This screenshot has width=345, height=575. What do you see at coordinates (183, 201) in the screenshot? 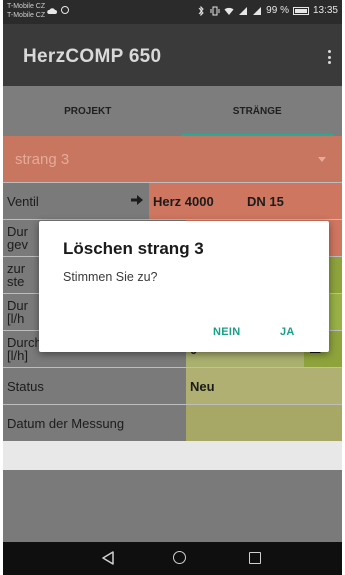
I see `ventil-type: Herz 4000` at bounding box center [183, 201].